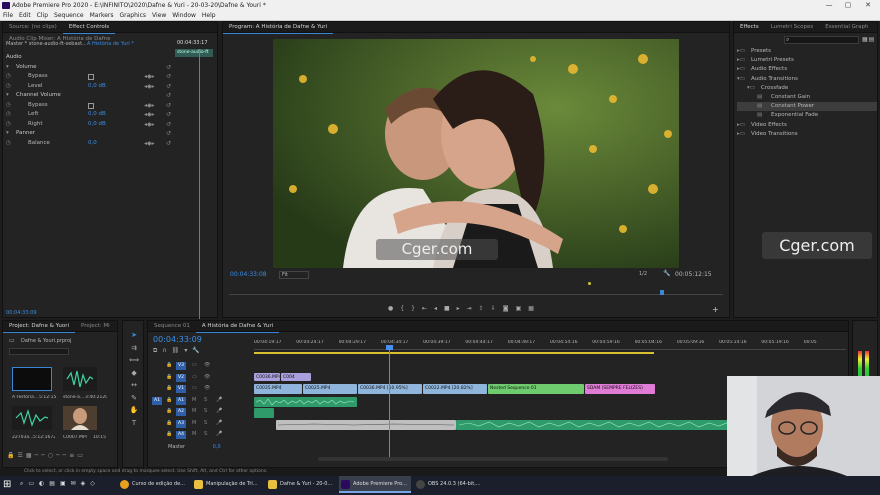  Describe the element at coordinates (42, 16) in the screenshot. I see `menu-clip: Clip` at that location.